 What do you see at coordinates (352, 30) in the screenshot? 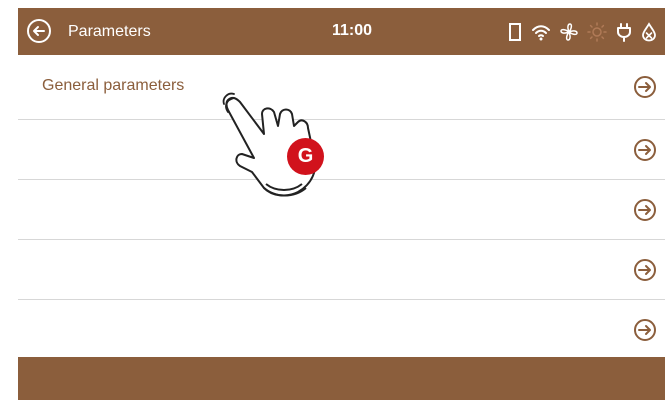
I see `clock: 11:00` at bounding box center [352, 30].